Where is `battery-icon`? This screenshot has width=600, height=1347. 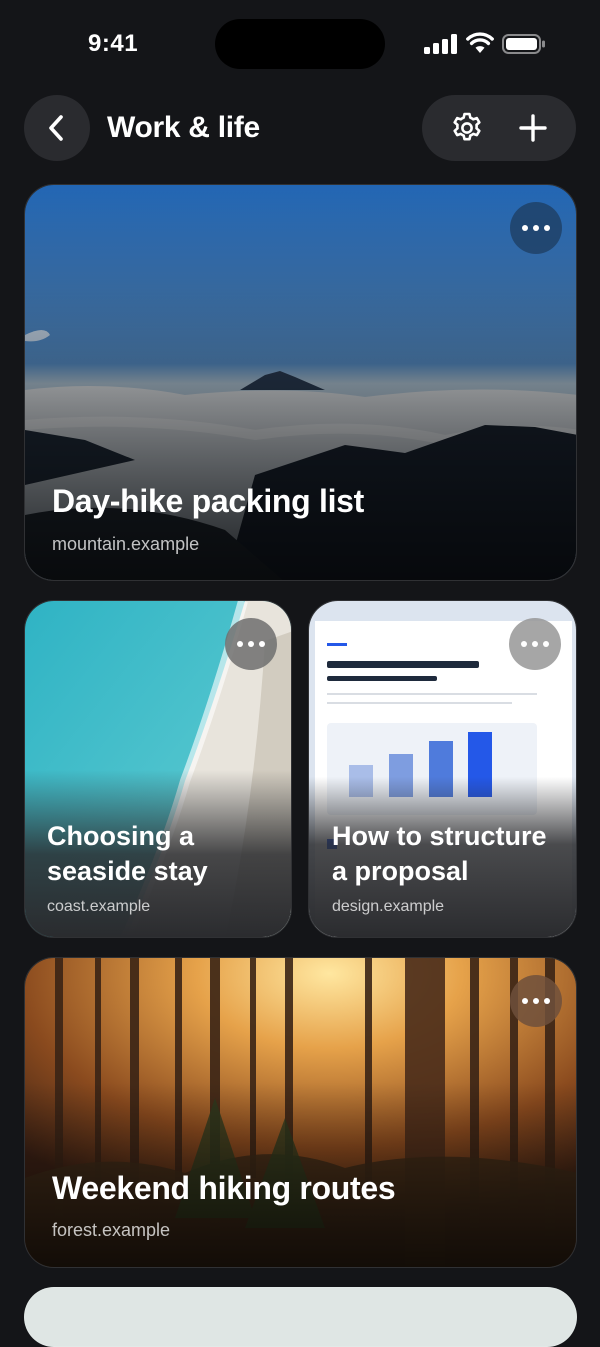
battery-icon is located at coordinates (523, 44).